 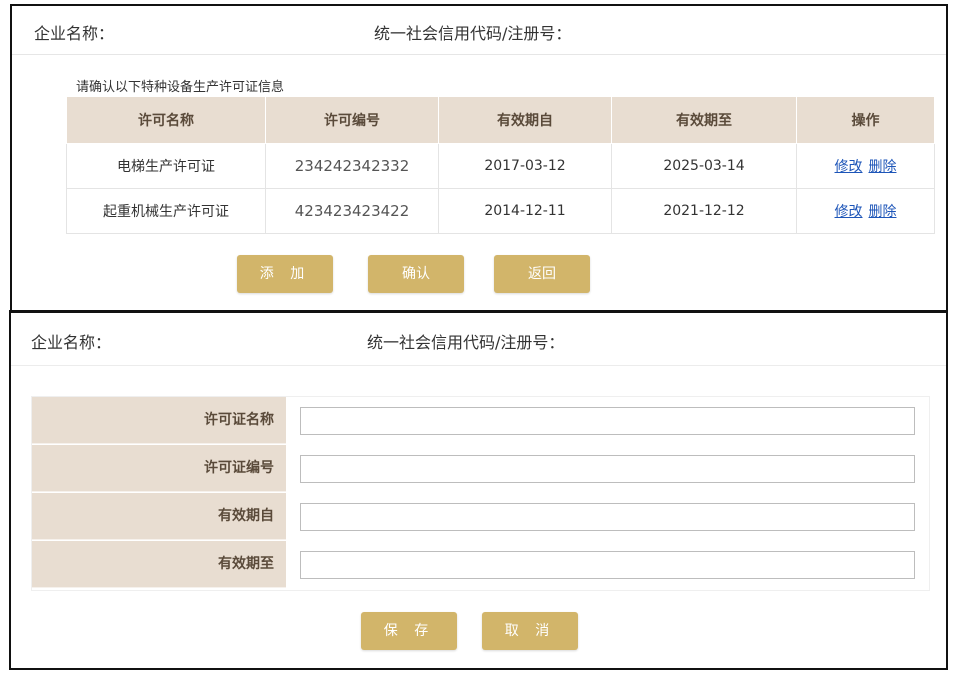 I want to click on add-button: 添 加, so click(x=285, y=274).